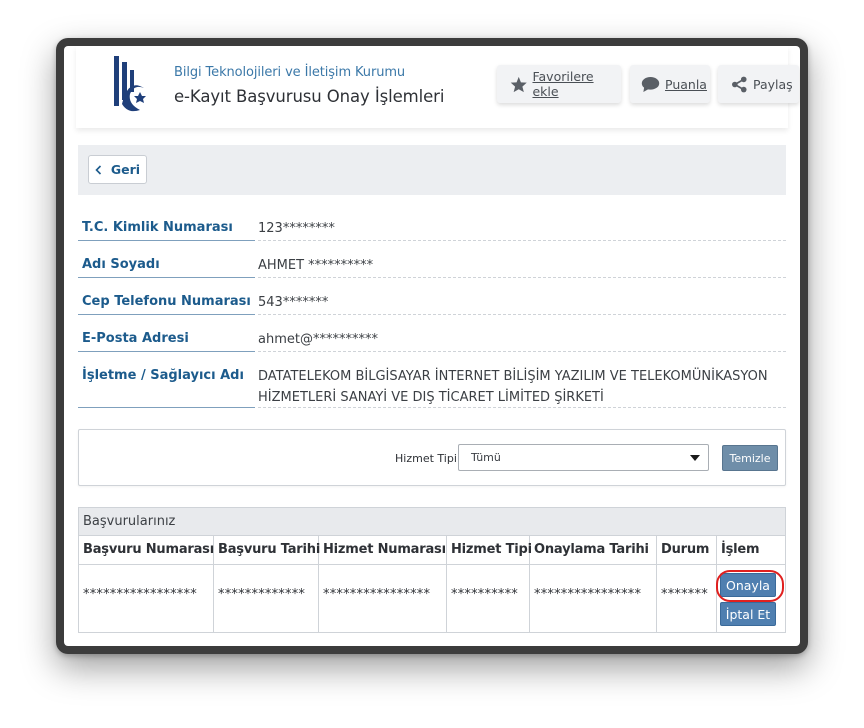 Image resolution: width=864 pixels, height=728 pixels. What do you see at coordinates (166, 382) in the screenshot?
I see `info-label: İşletme / Sağlayıcı Adı` at bounding box center [166, 382].